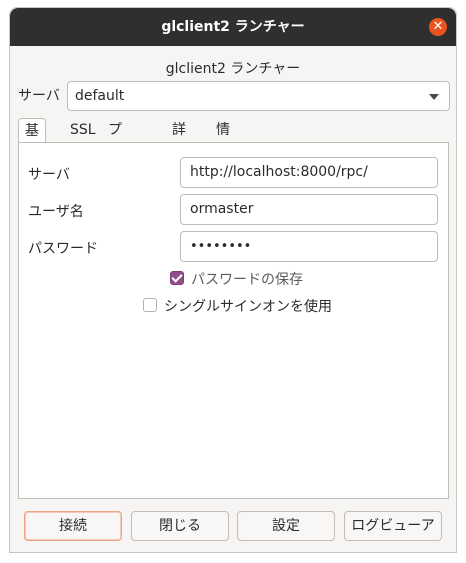  Describe the element at coordinates (39, 96) in the screenshot. I see `server-profile-label: サーバ` at that location.